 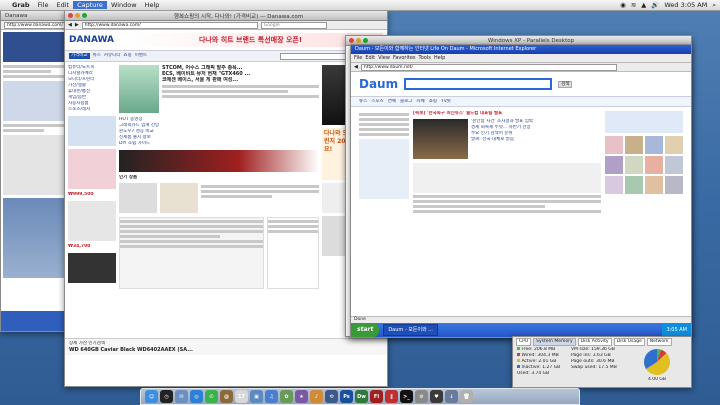 I want to click on ie-menu-help: Help, so click(x=439, y=58).